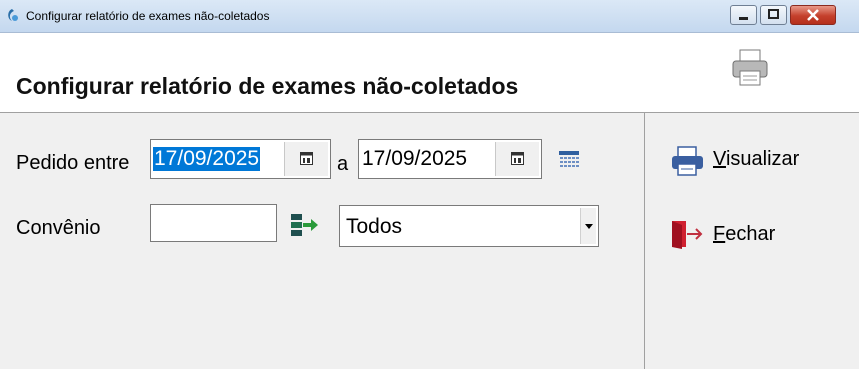  What do you see at coordinates (569, 160) in the screenshot?
I see `calendar-range-icon` at bounding box center [569, 160].